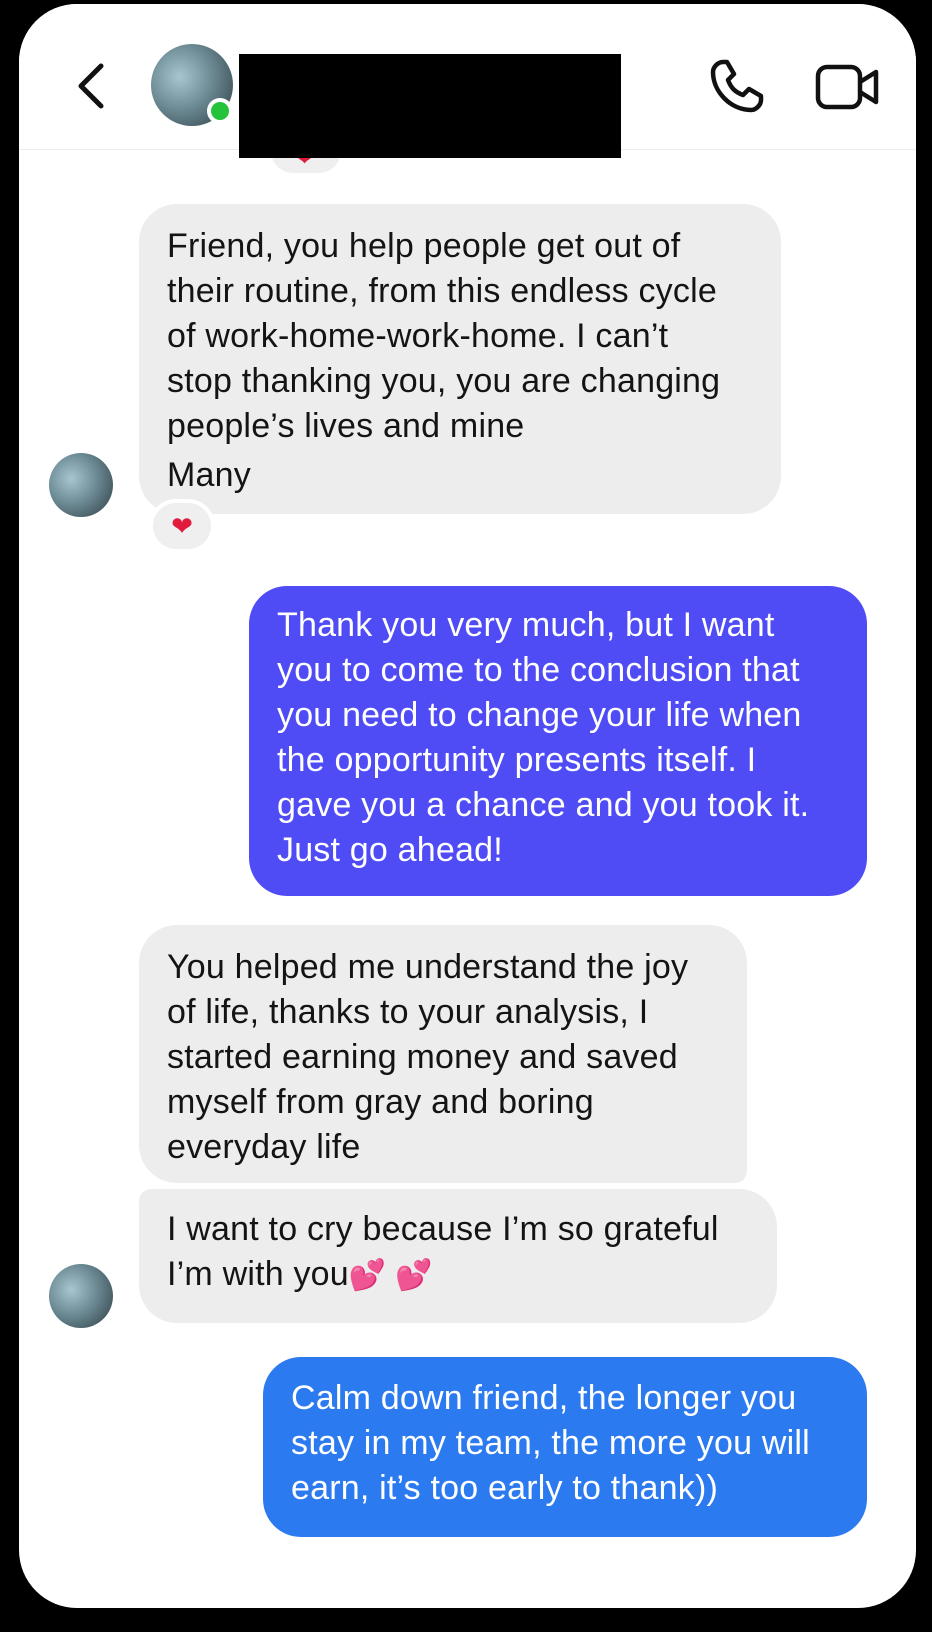  I want to click on back-button, so click(92, 86).